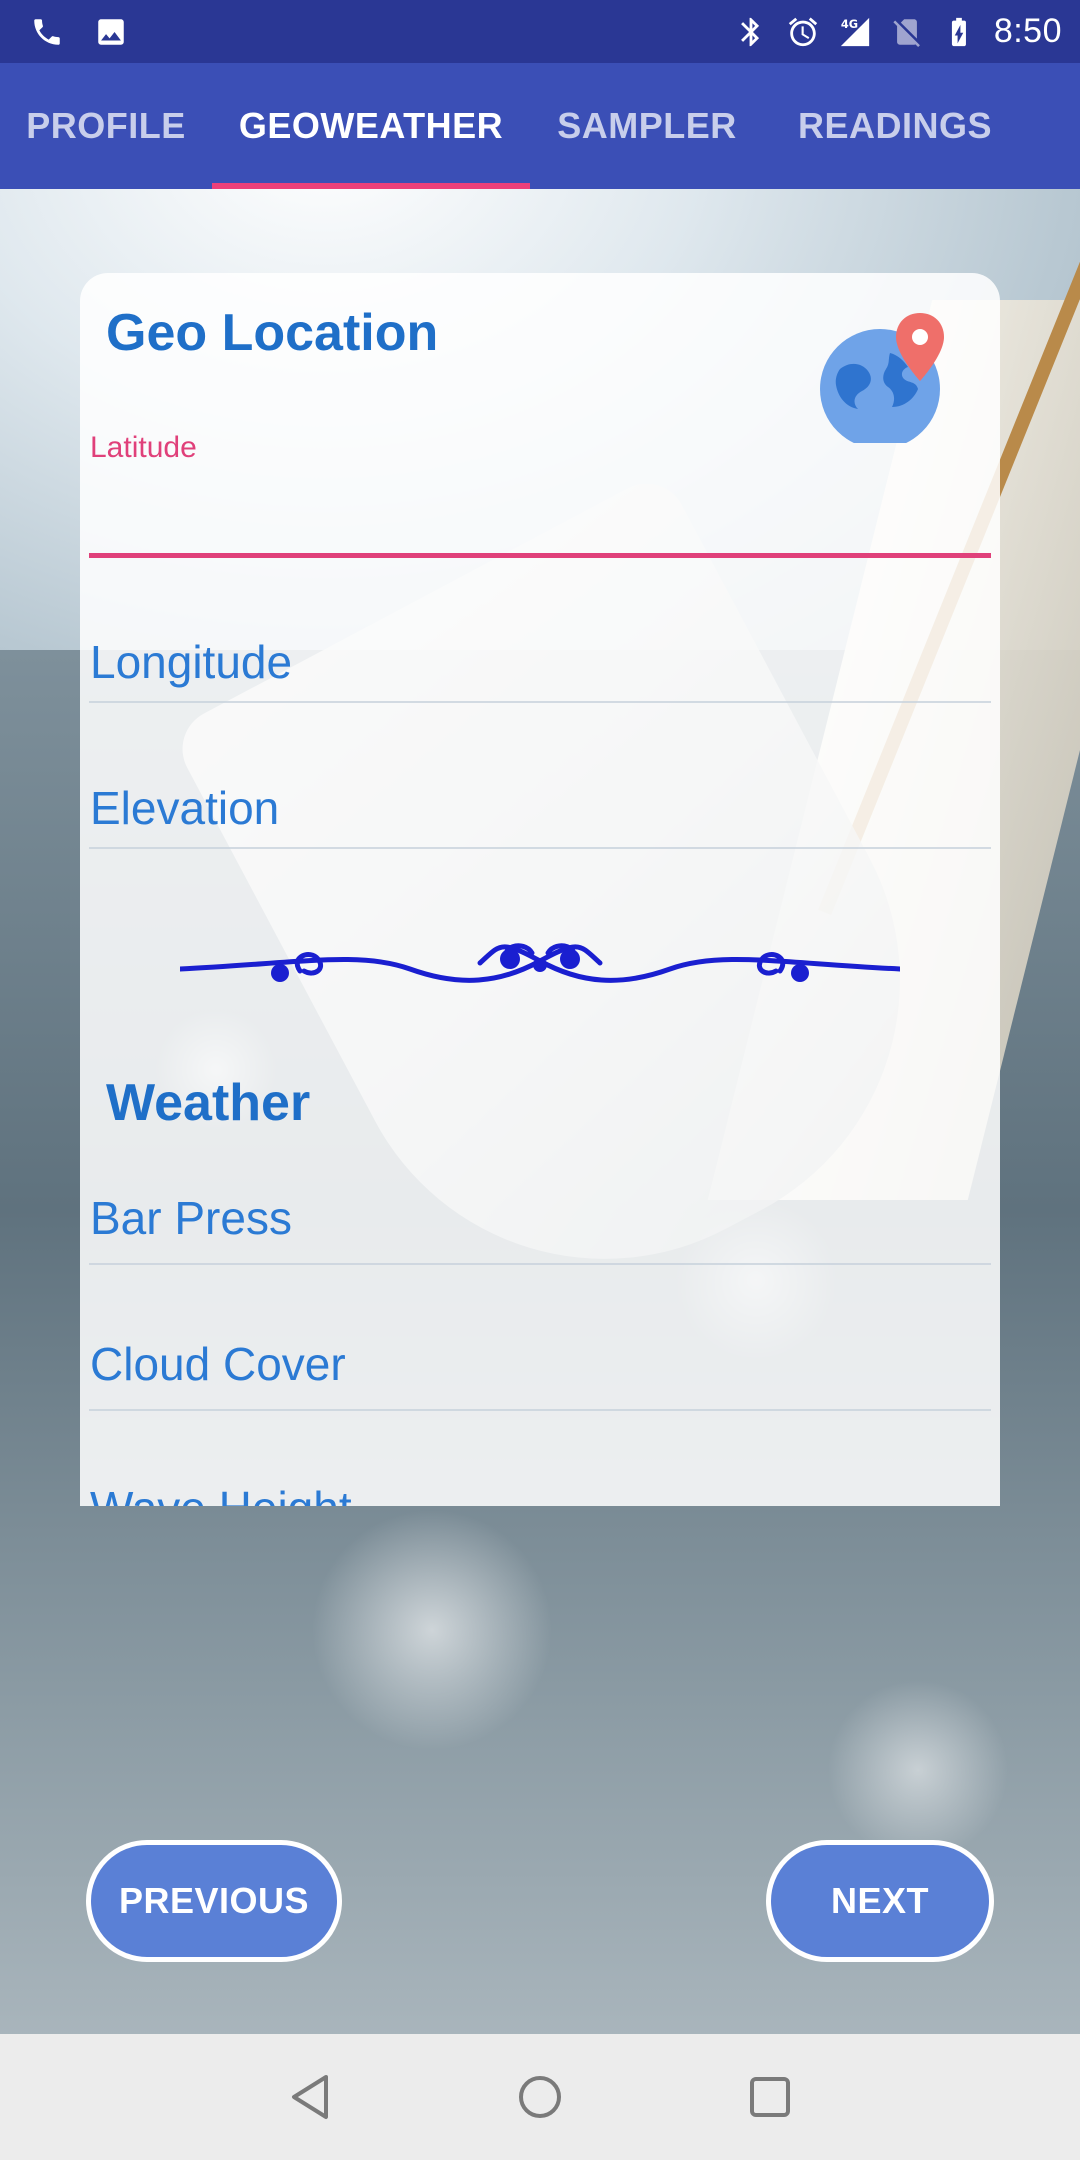 The image size is (1080, 2160). I want to click on previous-button: PREVIOUS, so click(214, 1901).